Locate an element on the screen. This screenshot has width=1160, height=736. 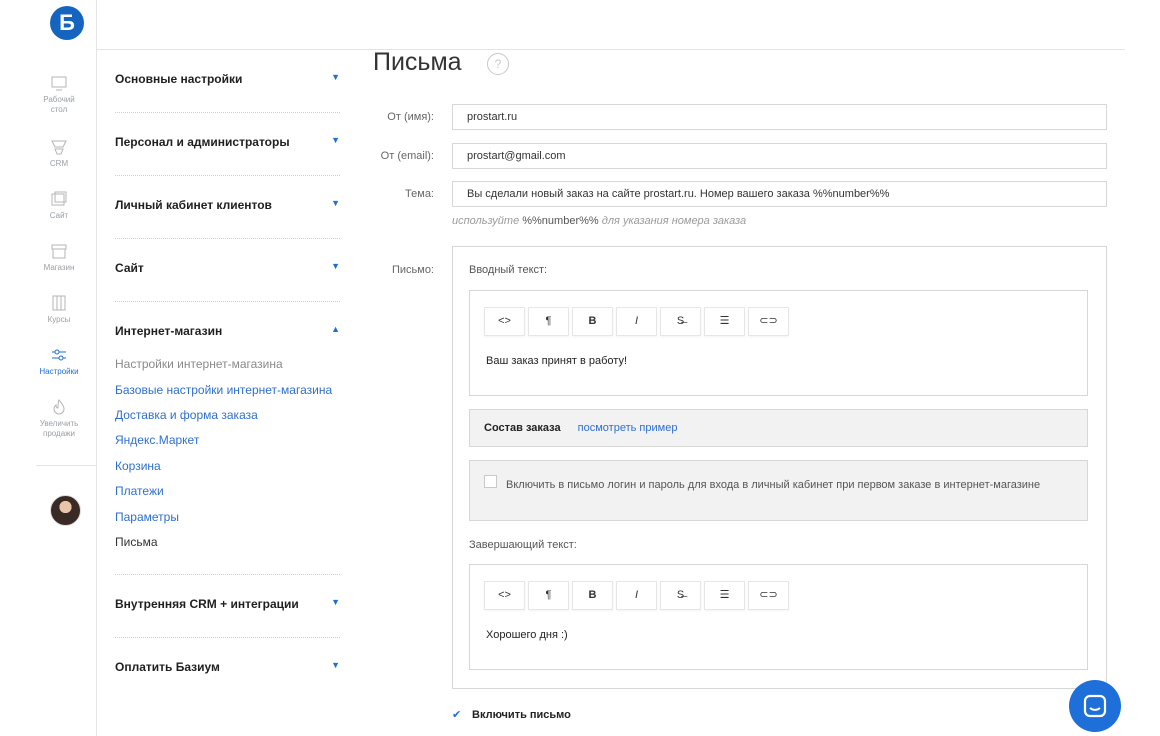
flame-icon is located at coordinates (59, 406).